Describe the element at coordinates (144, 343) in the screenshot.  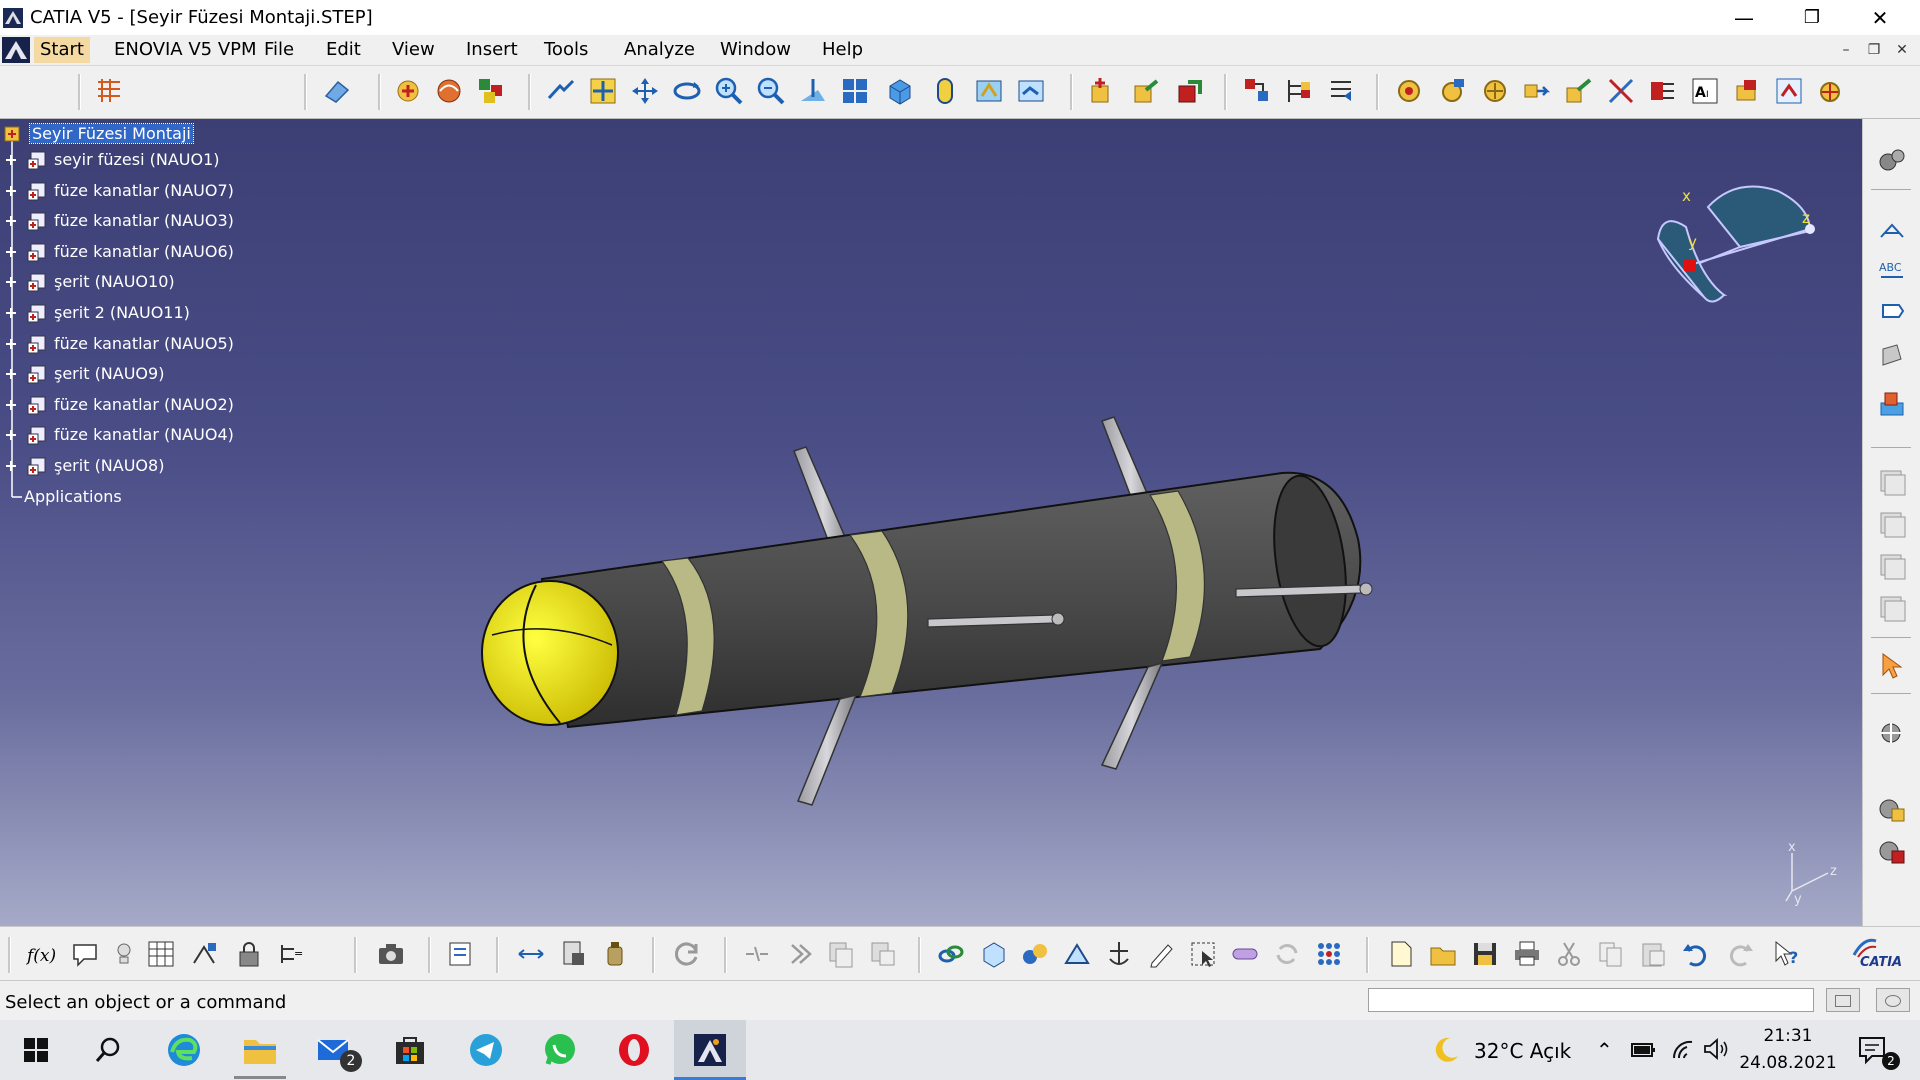
I see `tree-item-label: füze kanatlar (NAUO5)` at that location.